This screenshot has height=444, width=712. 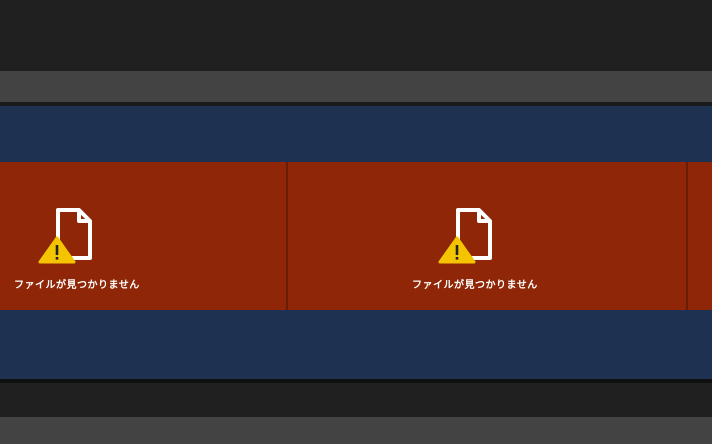 I want to click on missing-media-clip-1: ファイルが見つかりません, so click(x=144, y=236).